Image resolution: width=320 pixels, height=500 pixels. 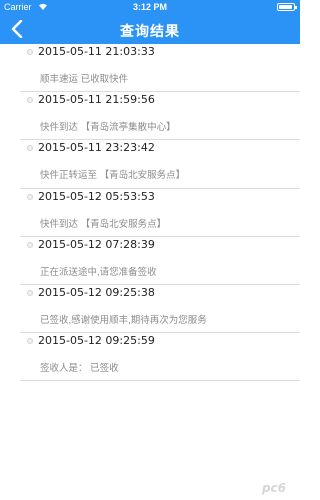 What do you see at coordinates (123, 320) in the screenshot?
I see `record-desc: 已签收,感谢使用顺丰,期待再次为您服务` at bounding box center [123, 320].